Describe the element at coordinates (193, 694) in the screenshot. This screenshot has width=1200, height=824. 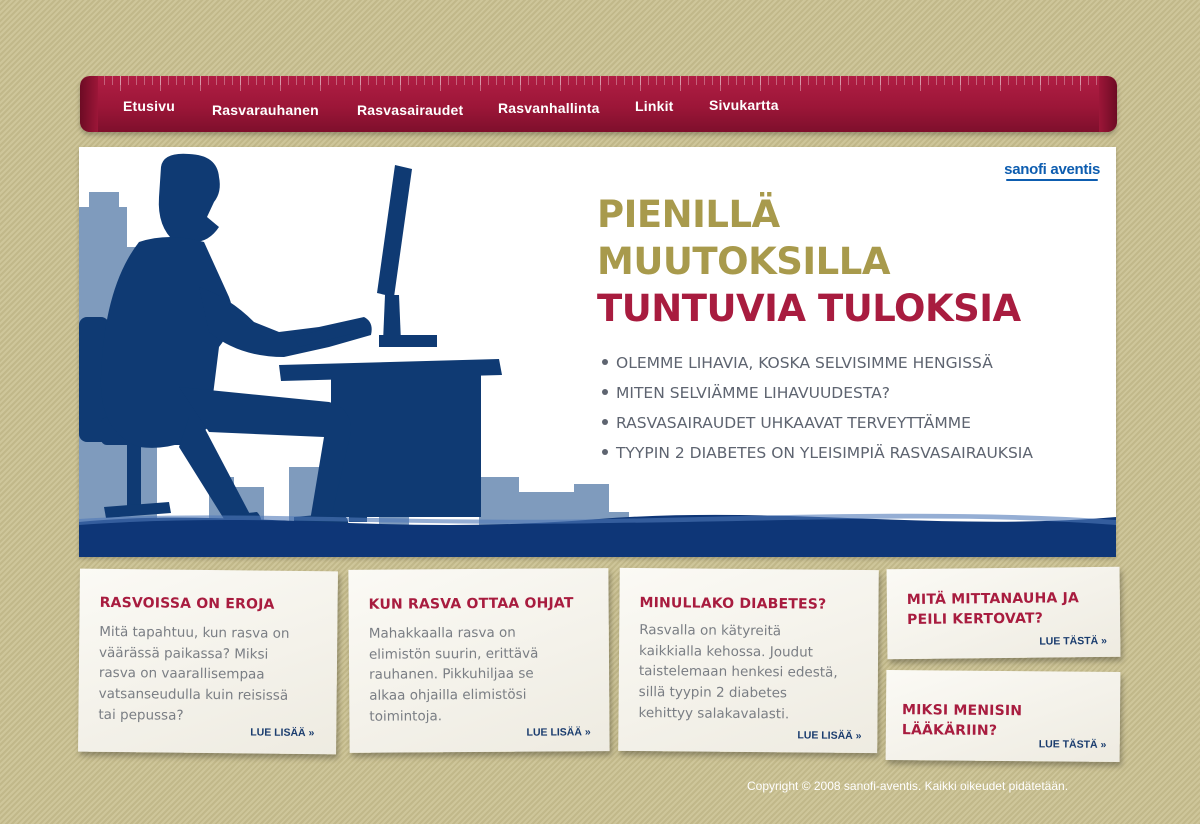
I see `card-body-line: vatsanseudulla kuin reisissä` at that location.